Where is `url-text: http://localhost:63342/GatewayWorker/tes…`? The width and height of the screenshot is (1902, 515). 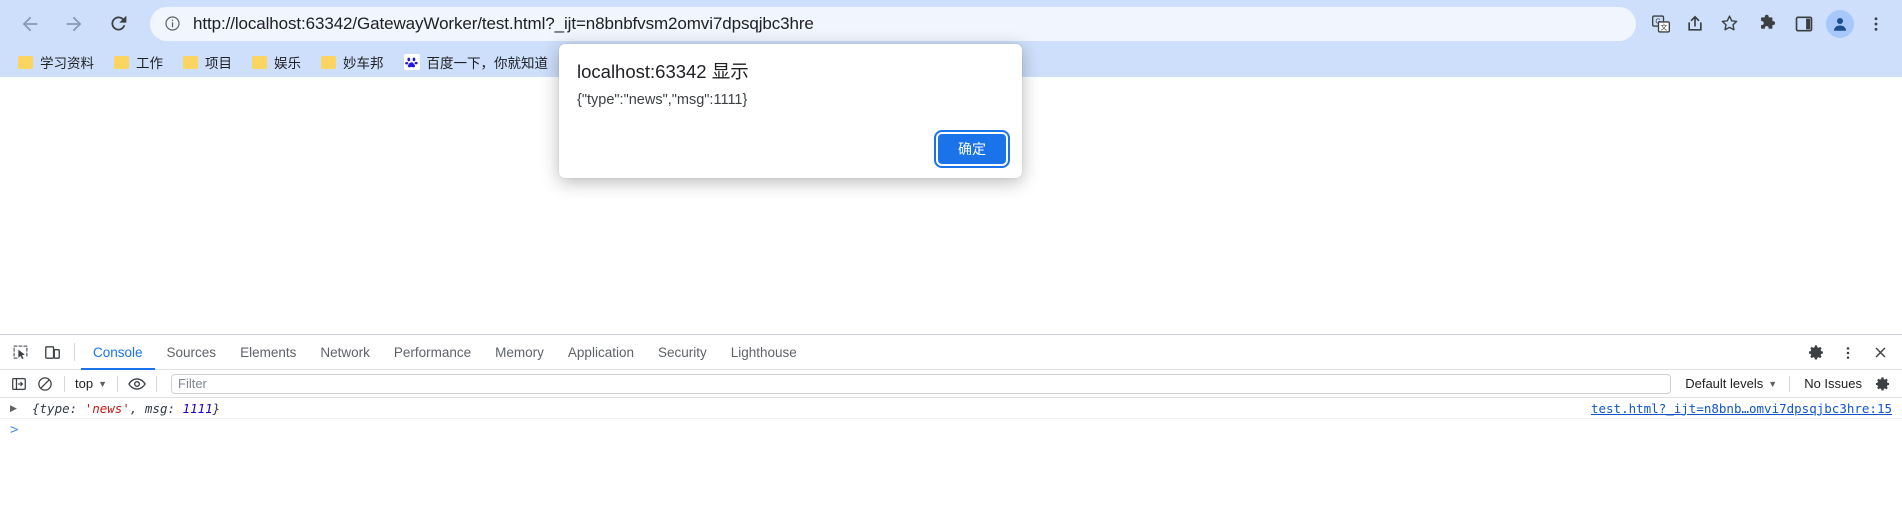 url-text: http://localhost:63342/GatewayWorker/tes… is located at coordinates (503, 23).